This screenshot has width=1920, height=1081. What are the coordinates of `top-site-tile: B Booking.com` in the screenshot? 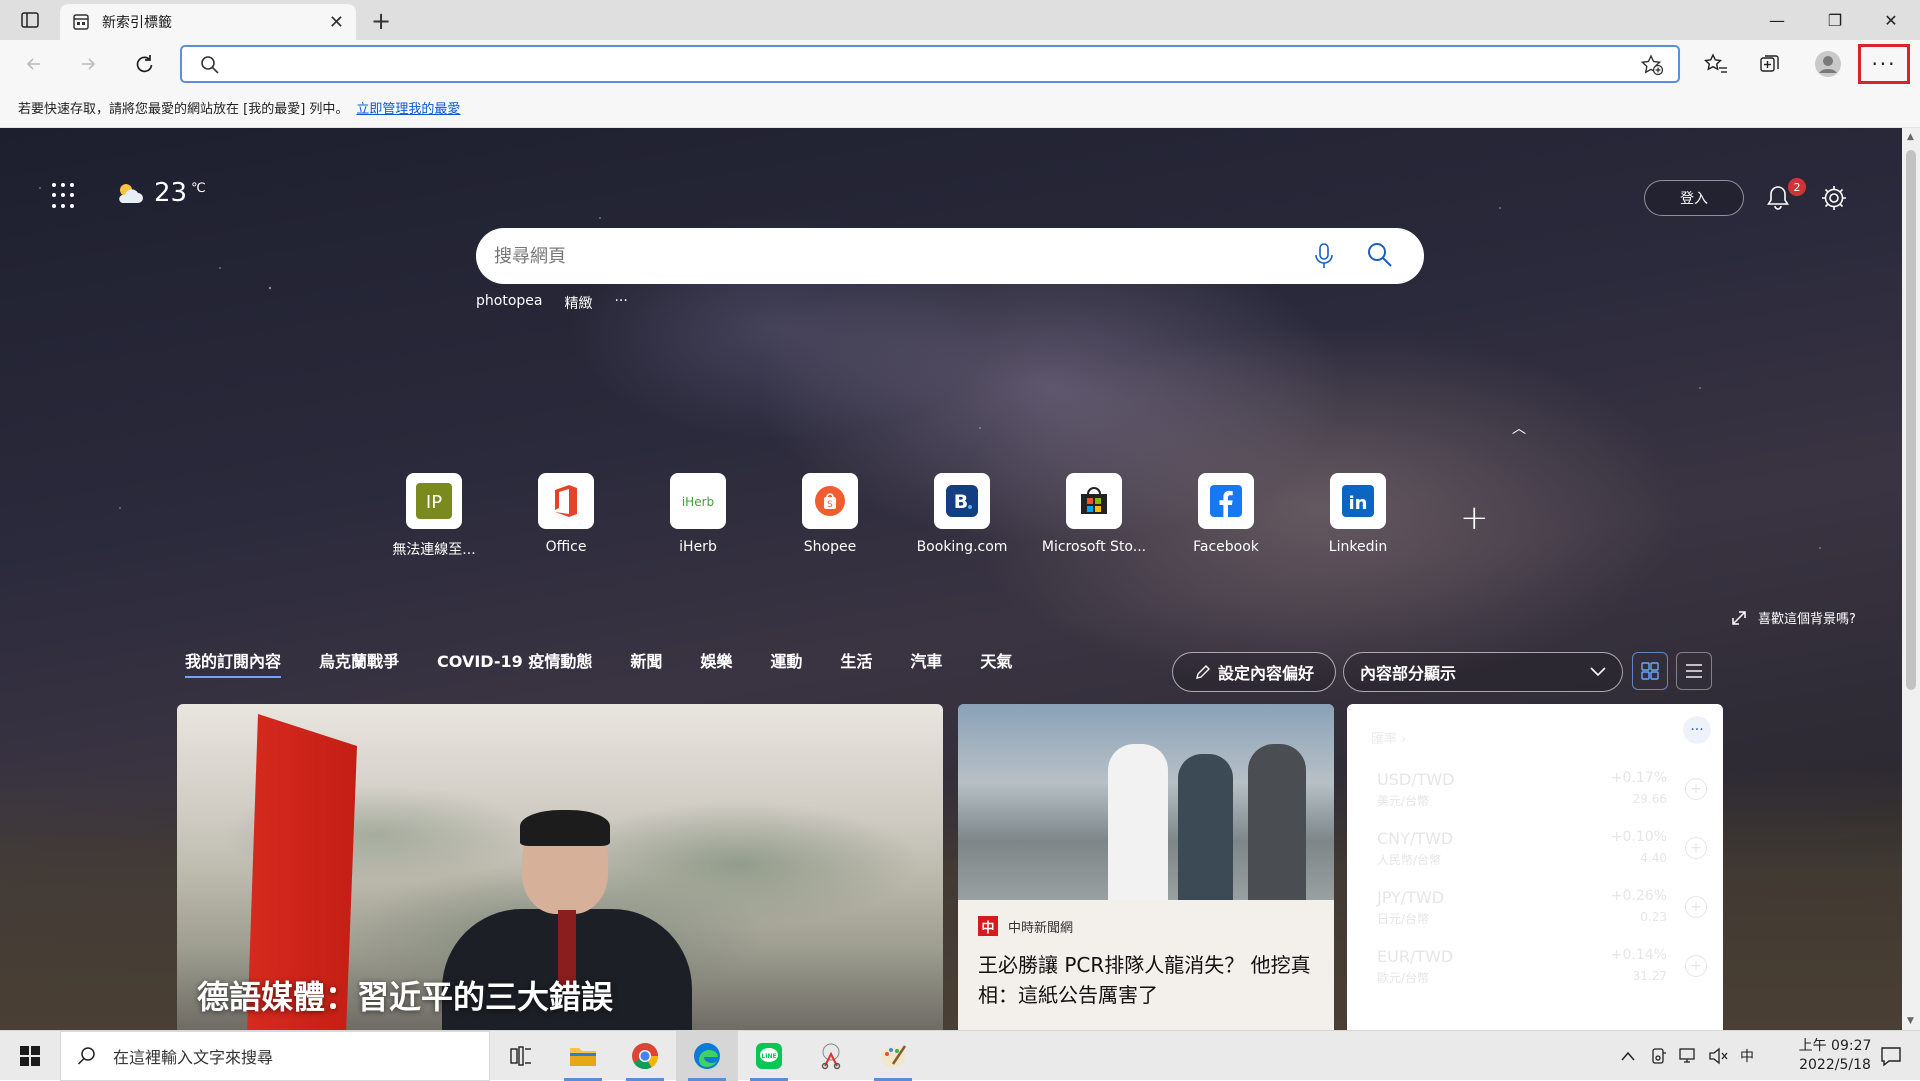 It's located at (962, 516).